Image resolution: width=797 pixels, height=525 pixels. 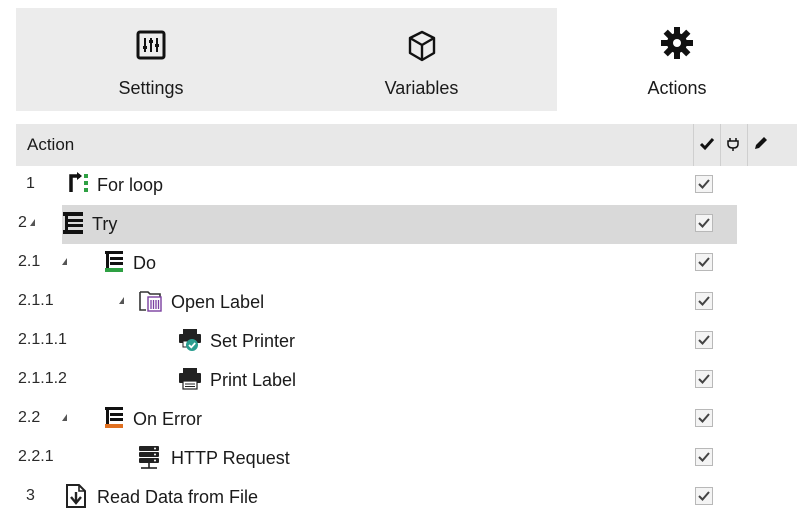 I want to click on action-row: 2.1 Do, so click(x=406, y=263).